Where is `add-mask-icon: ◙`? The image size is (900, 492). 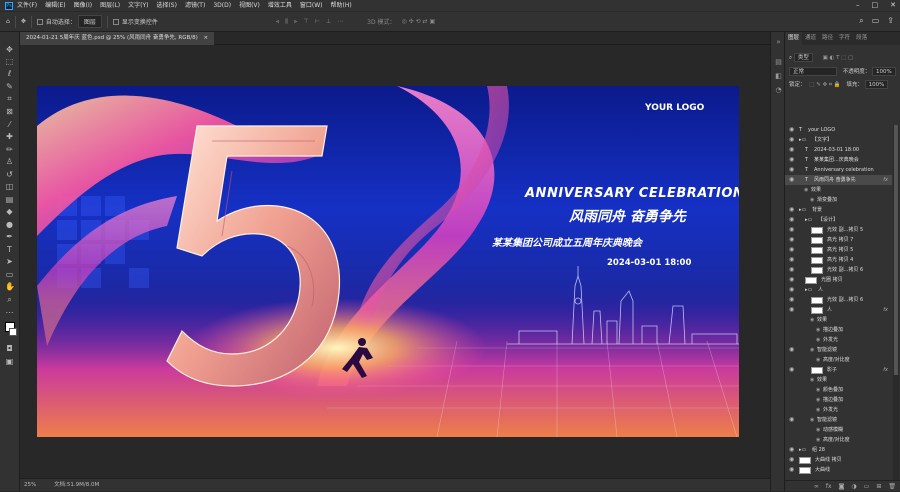 add-mask-icon: ◙ is located at coordinates (842, 486).